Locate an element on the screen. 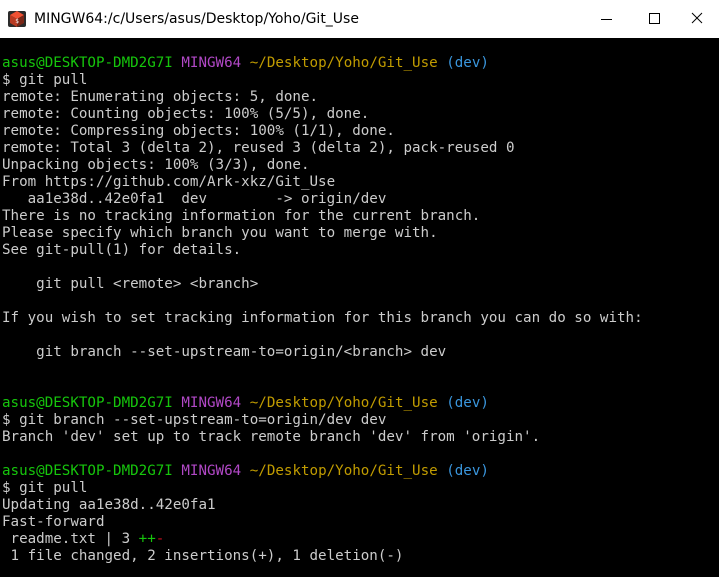 Image resolution: width=719 pixels, height=577 pixels. minimize-icon is located at coordinates (606, 19).